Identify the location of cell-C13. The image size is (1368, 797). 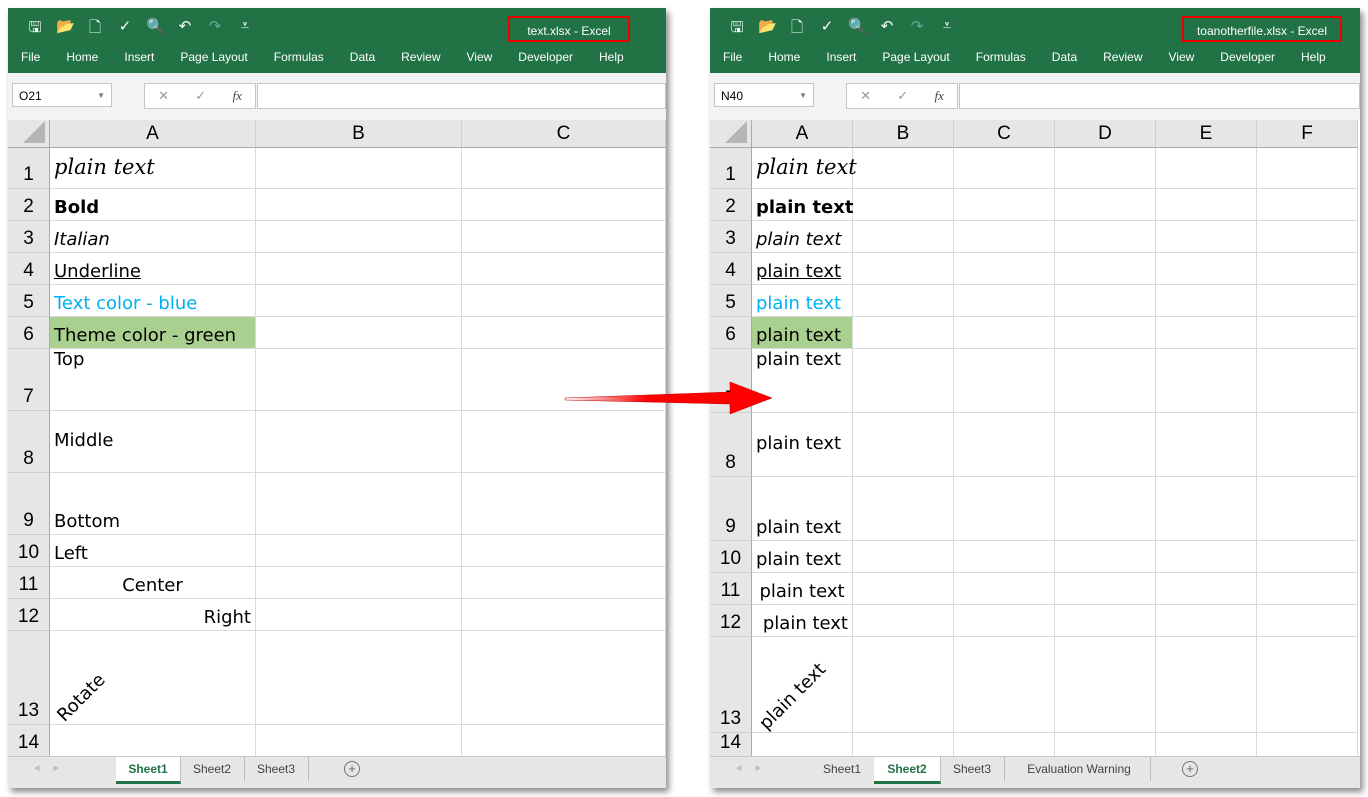
(1004, 685).